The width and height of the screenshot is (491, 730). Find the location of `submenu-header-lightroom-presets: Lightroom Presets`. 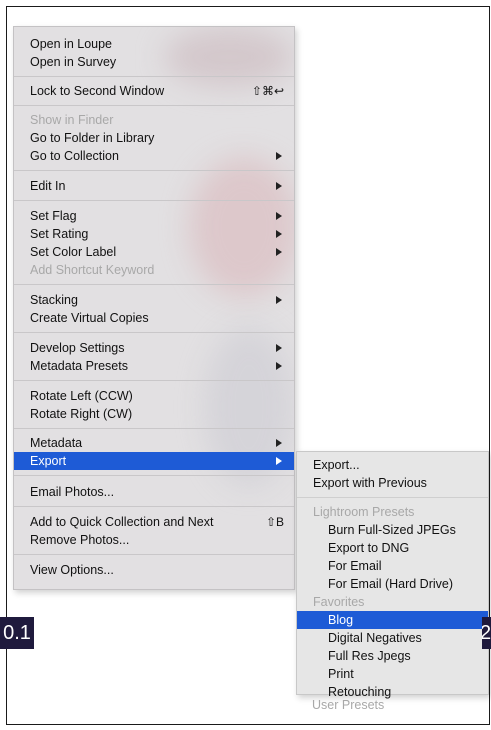

submenu-header-lightroom-presets: Lightroom Presets is located at coordinates (392, 512).